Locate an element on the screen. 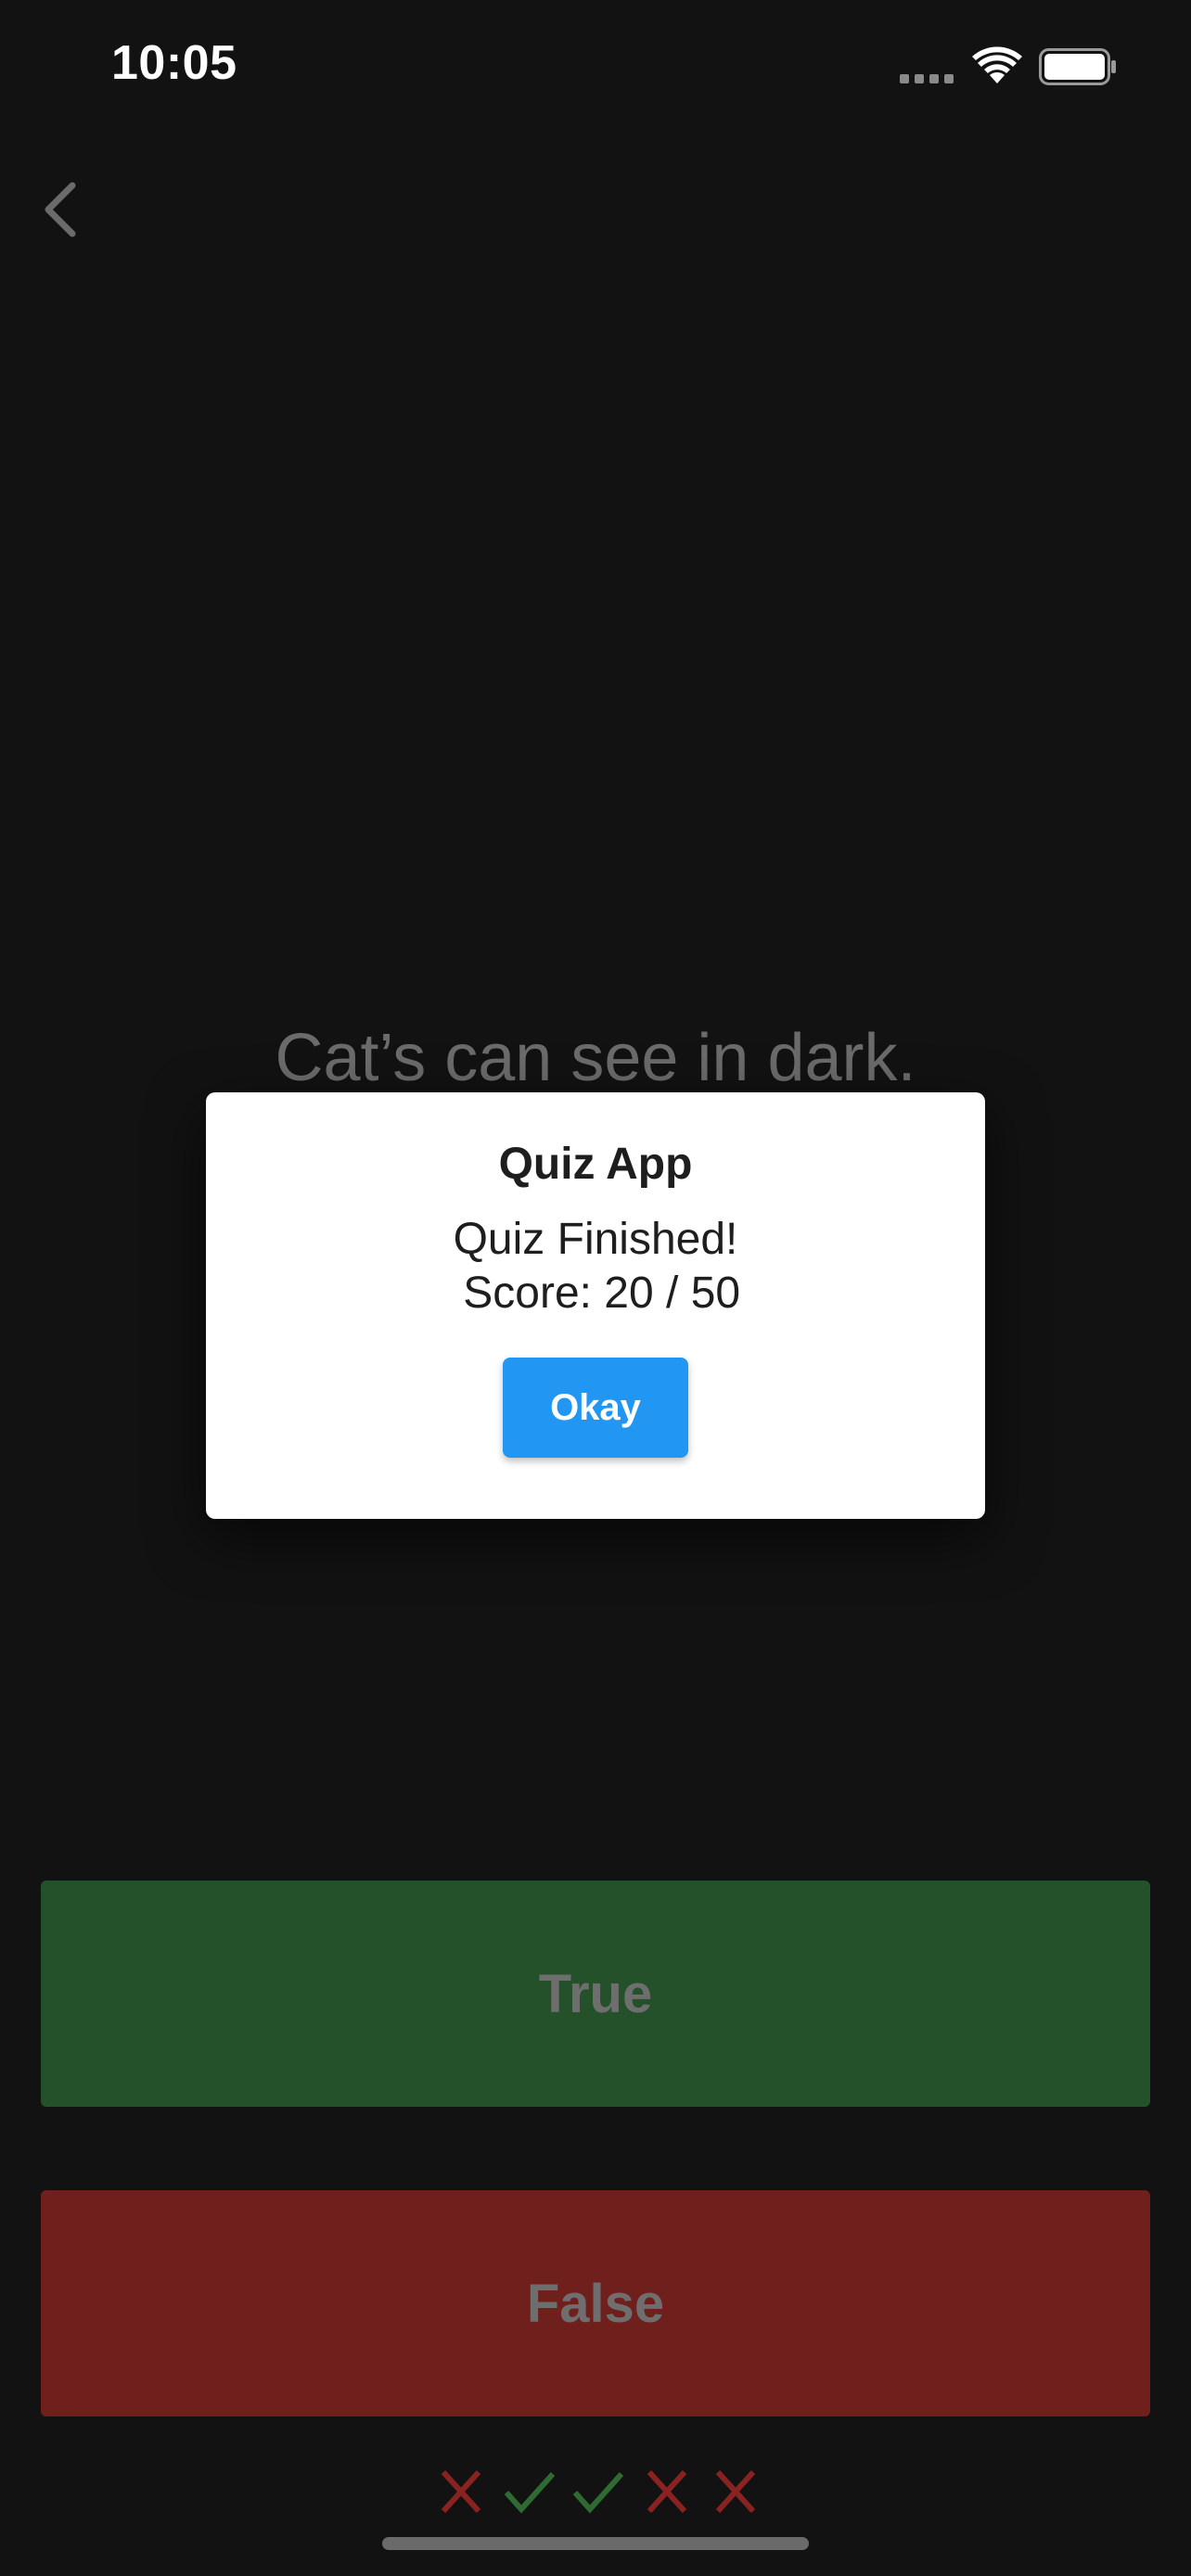  question-text: Cat’s can see in dark. is located at coordinates (595, 1058).